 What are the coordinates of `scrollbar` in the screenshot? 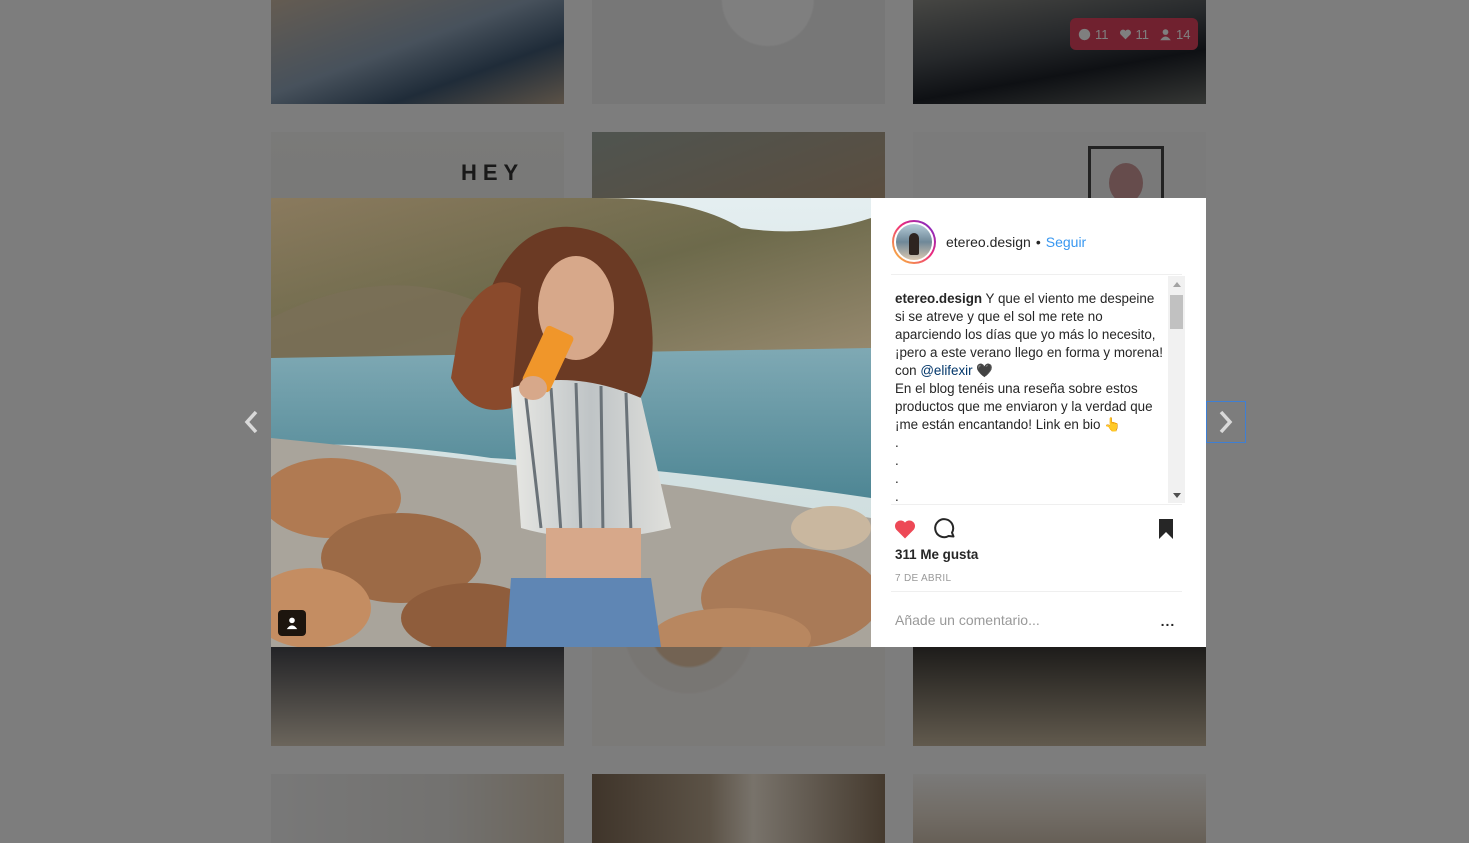 It's located at (1176, 389).